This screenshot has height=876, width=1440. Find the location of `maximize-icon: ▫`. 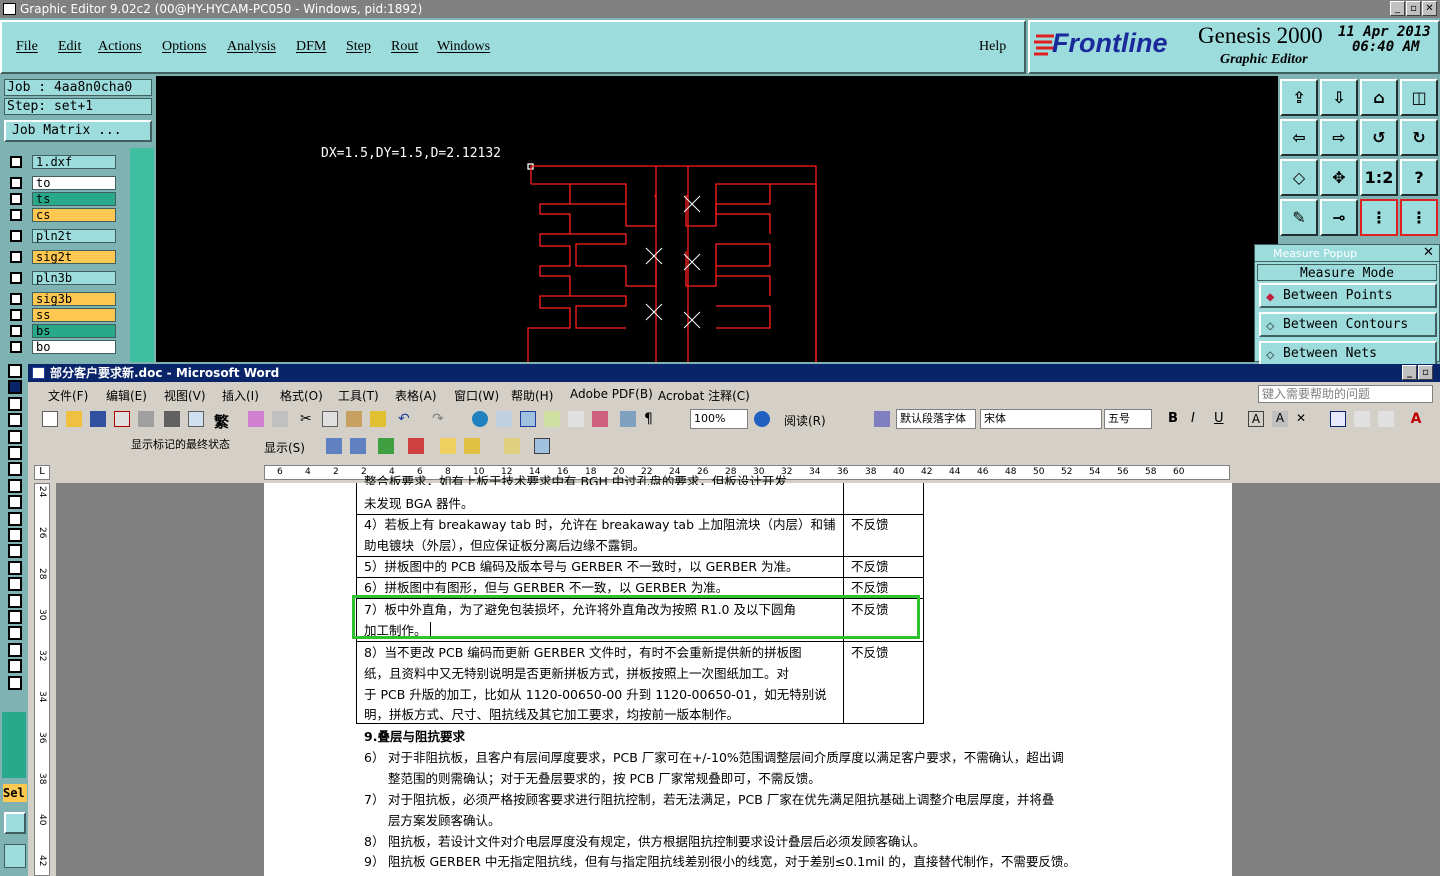

maximize-icon: ▫ is located at coordinates (1413, 8).